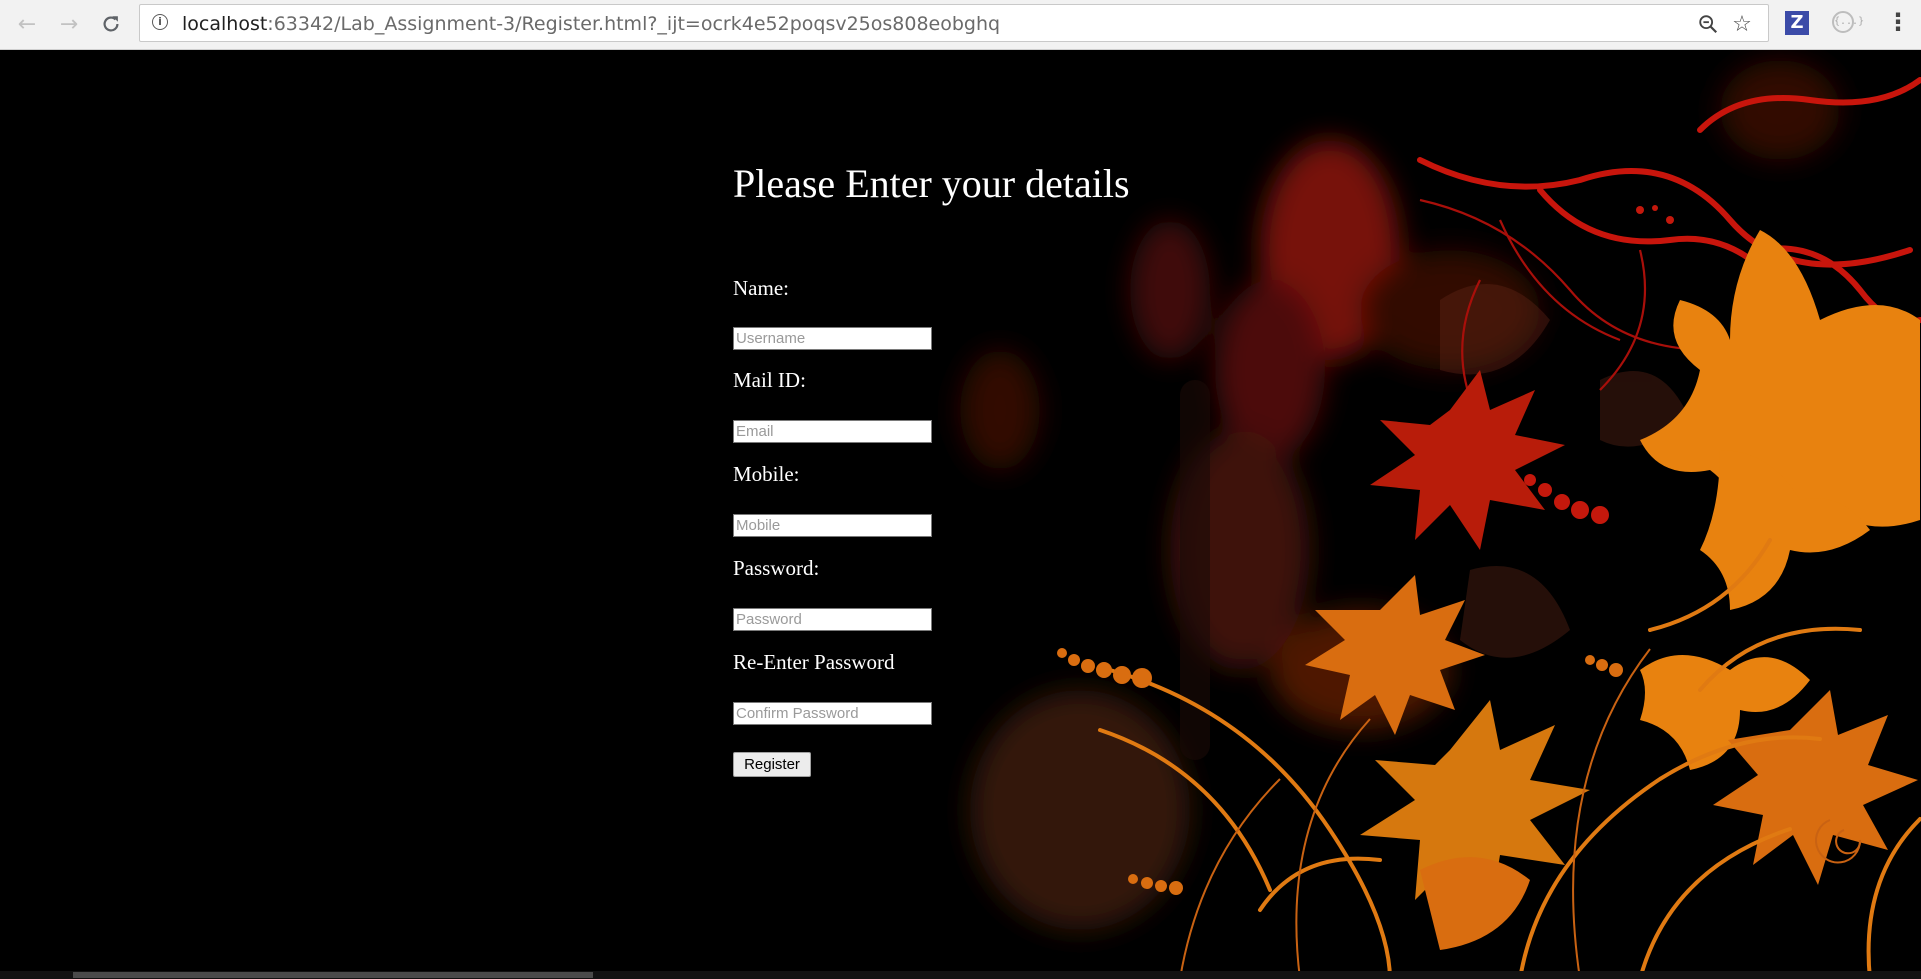  I want to click on form-heading: Please Enter your details, so click(931, 183).